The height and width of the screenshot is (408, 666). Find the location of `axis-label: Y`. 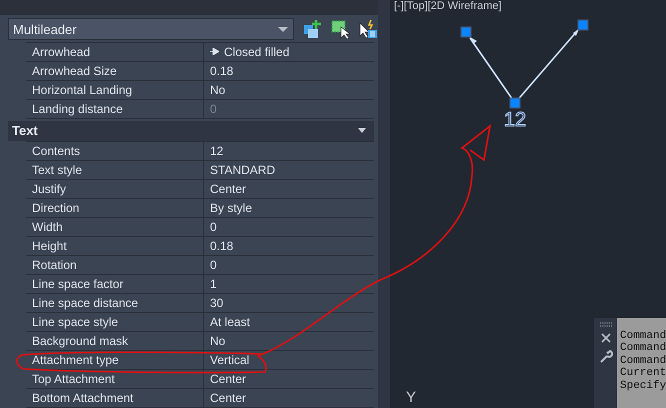

axis-label: Y is located at coordinates (411, 398).